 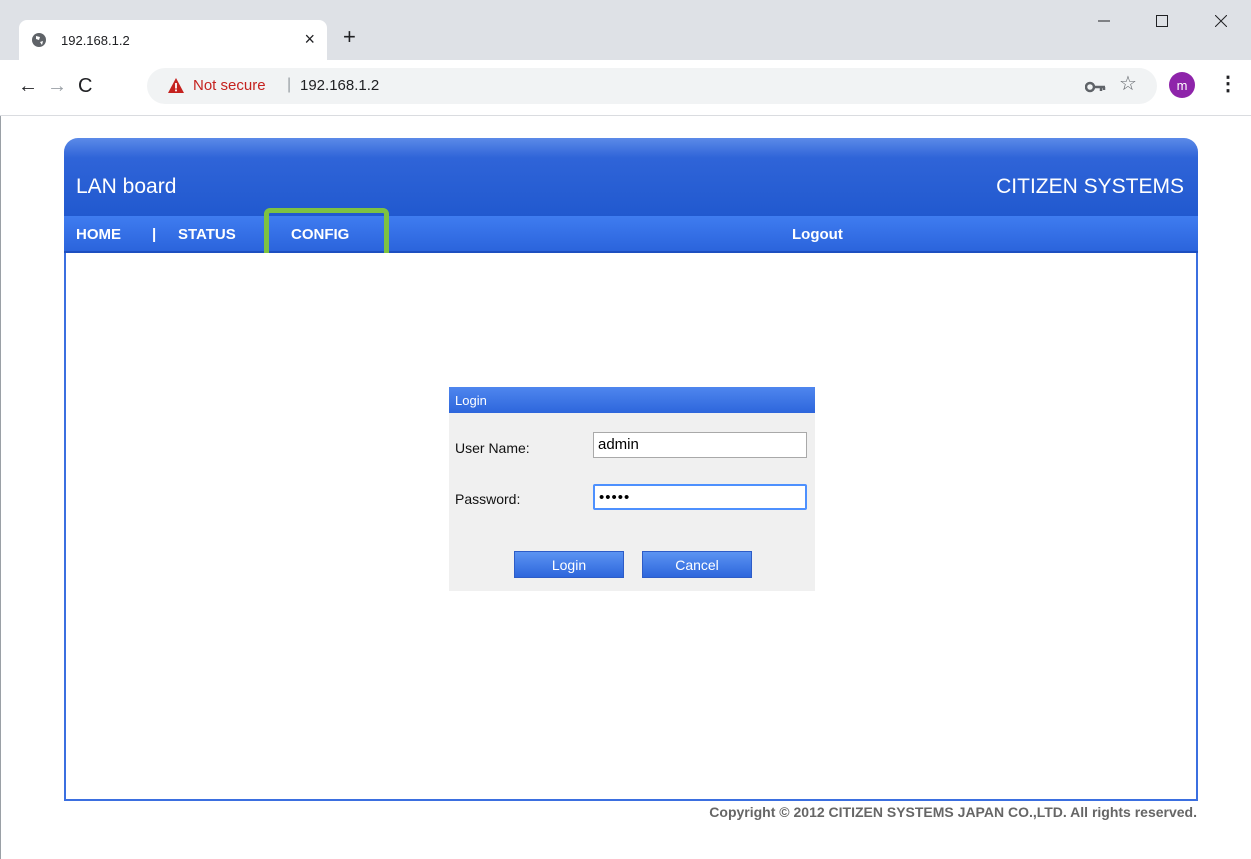 What do you see at coordinates (1104, 21) in the screenshot?
I see `minimize-icon` at bounding box center [1104, 21].